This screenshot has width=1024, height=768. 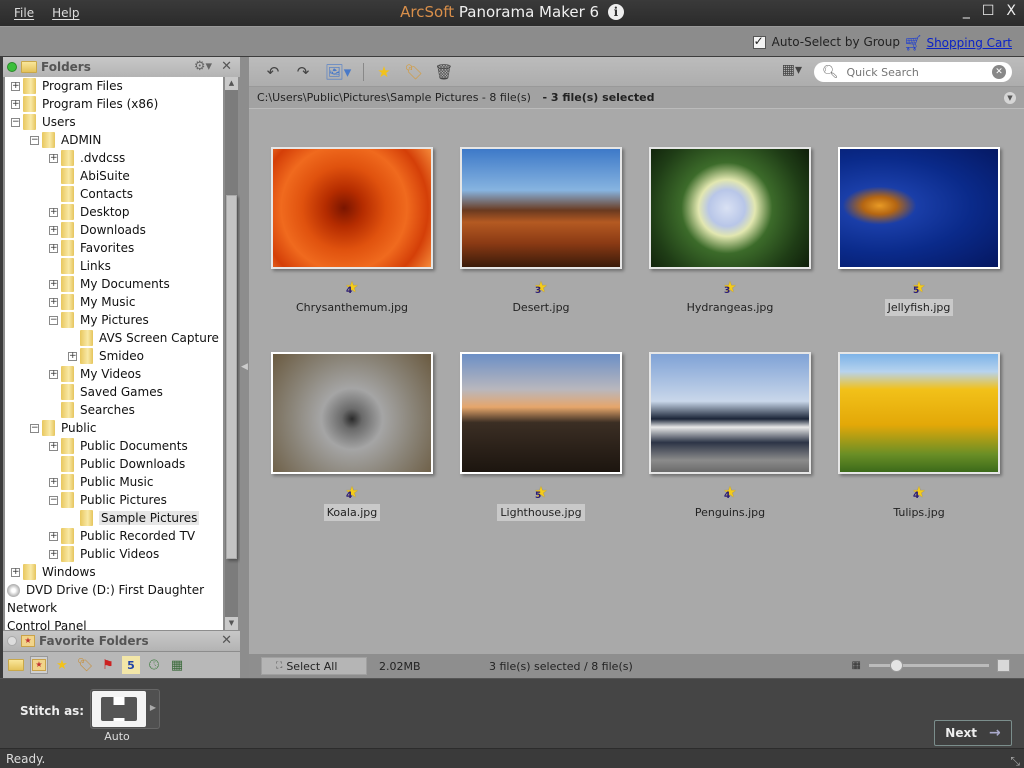 I want to click on tree-item: + Program Files (x86), so click(x=114, y=104).